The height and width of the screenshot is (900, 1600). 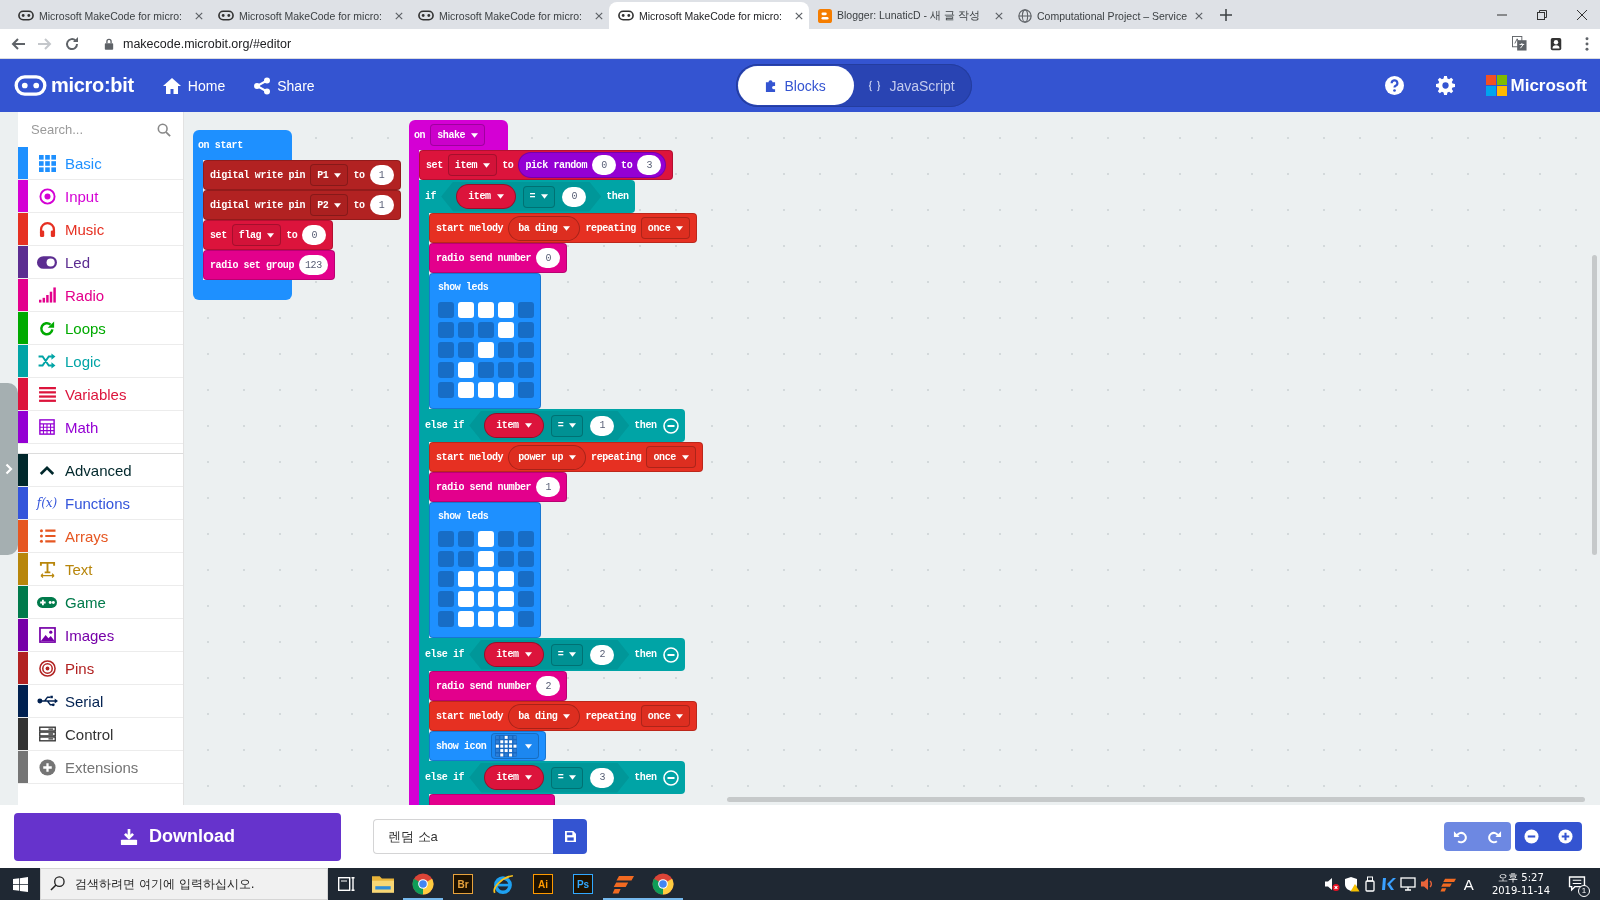 I want to click on help-icon, so click(x=1394, y=85).